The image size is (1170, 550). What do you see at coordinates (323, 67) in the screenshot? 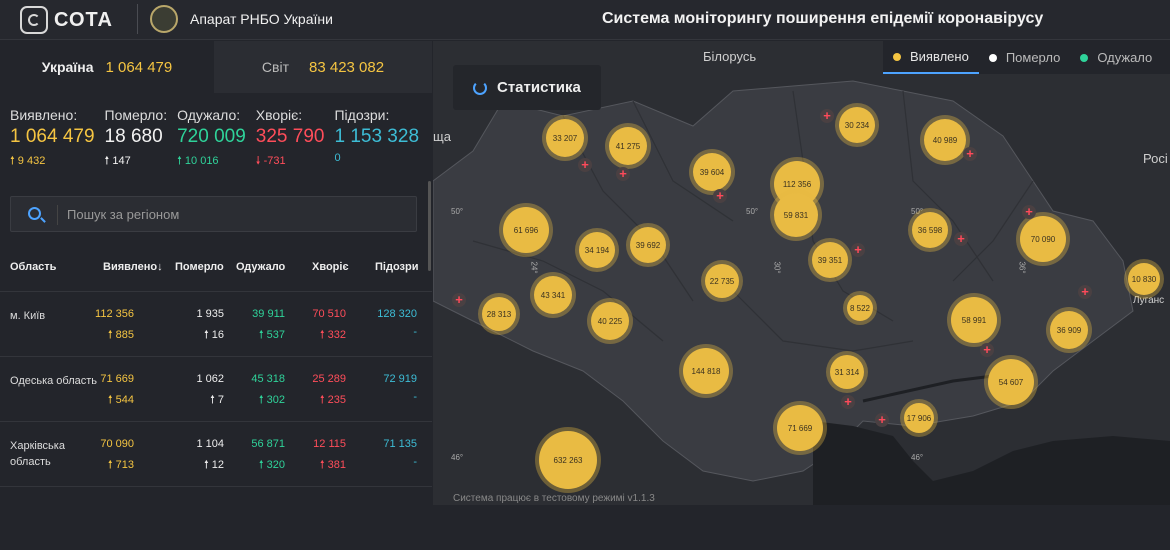
I see `tab-world: Світ 83 423 082` at bounding box center [323, 67].